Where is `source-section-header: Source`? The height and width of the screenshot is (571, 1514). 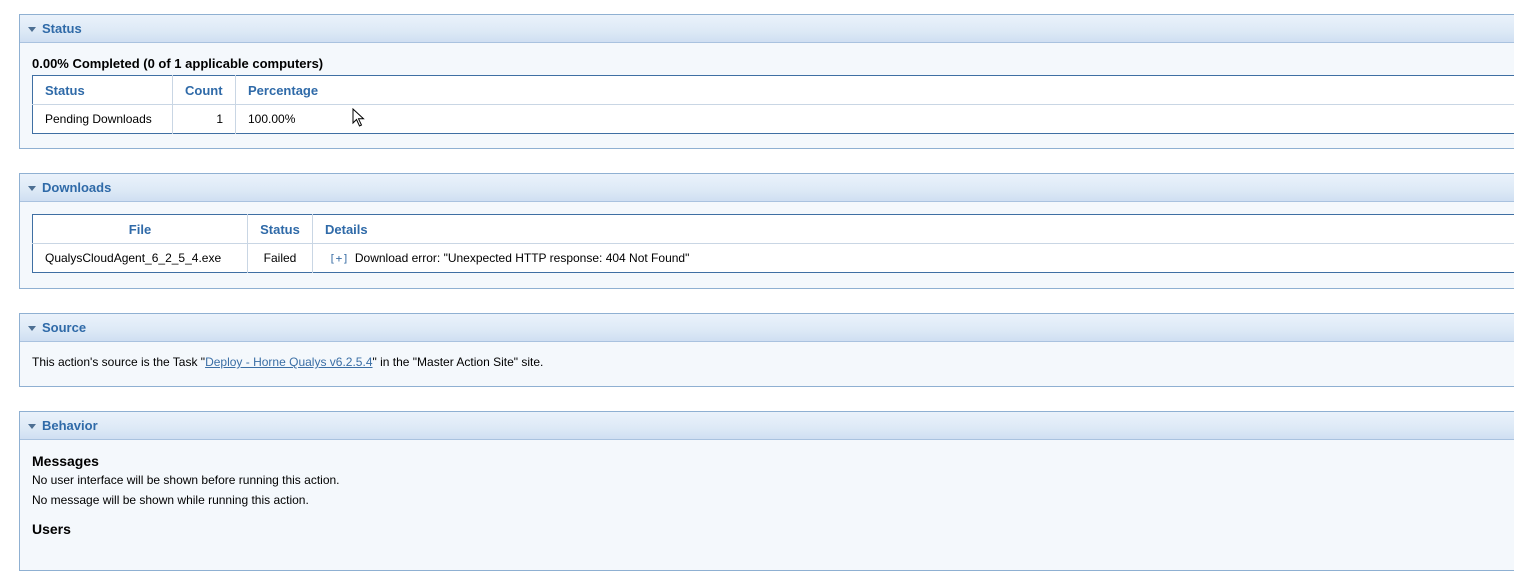 source-section-header: Source is located at coordinates (767, 328).